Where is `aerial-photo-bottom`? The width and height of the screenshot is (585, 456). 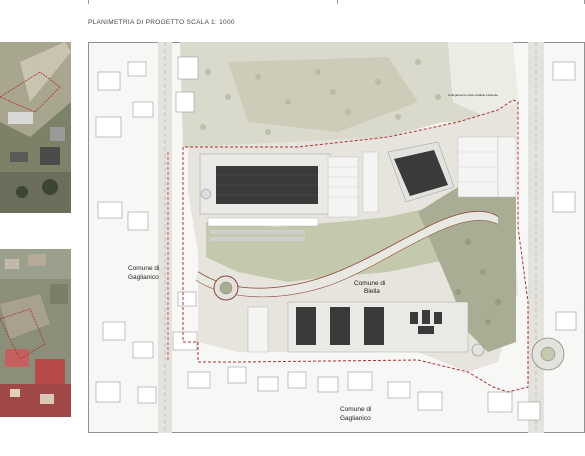
aerial-photo-bottom is located at coordinates (35, 333).